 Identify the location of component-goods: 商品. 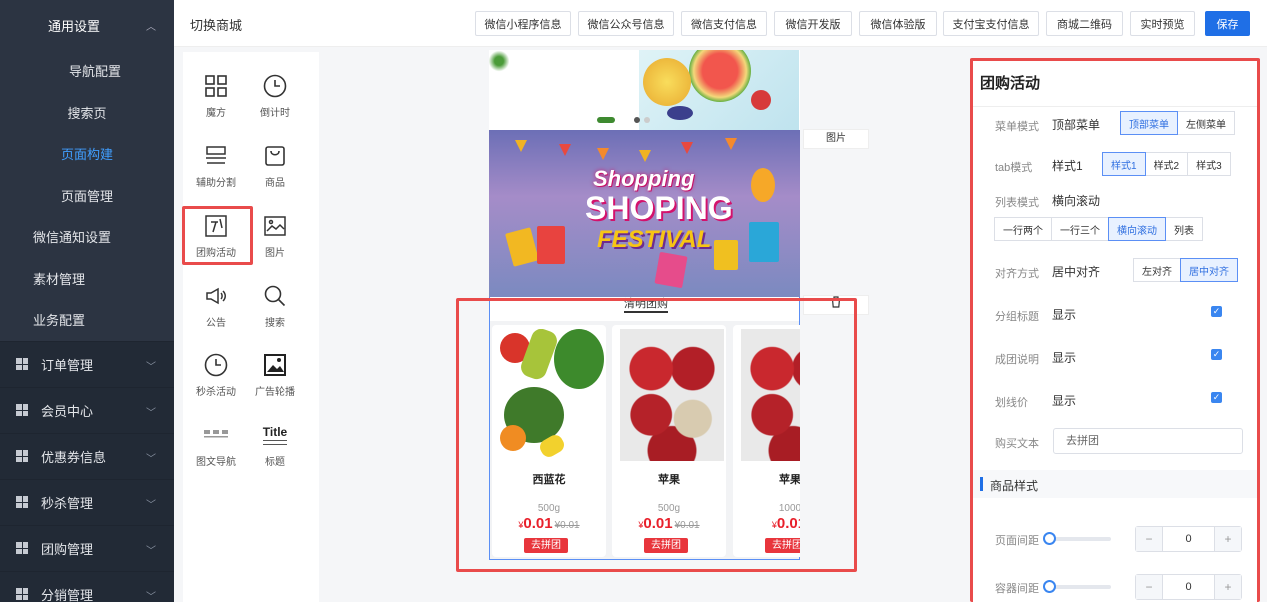
(275, 165).